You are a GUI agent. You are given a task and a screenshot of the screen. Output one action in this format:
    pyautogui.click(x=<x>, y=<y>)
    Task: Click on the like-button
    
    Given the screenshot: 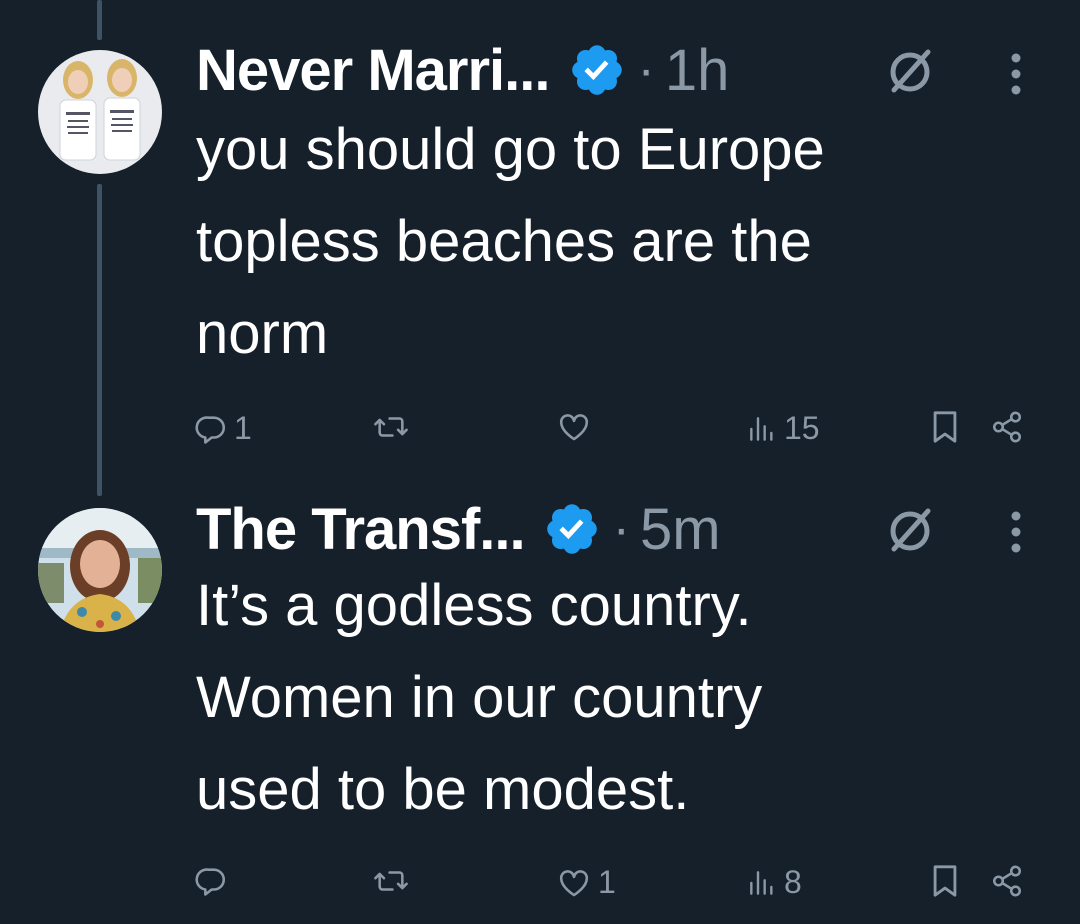 What is the action you would take?
    pyautogui.click(x=574, y=427)
    